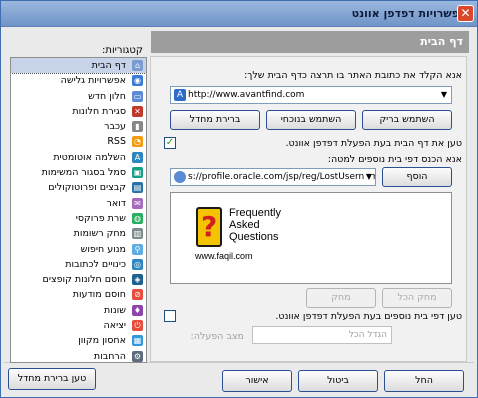 The image size is (478, 398). I want to click on globe-icon, so click(180, 177).